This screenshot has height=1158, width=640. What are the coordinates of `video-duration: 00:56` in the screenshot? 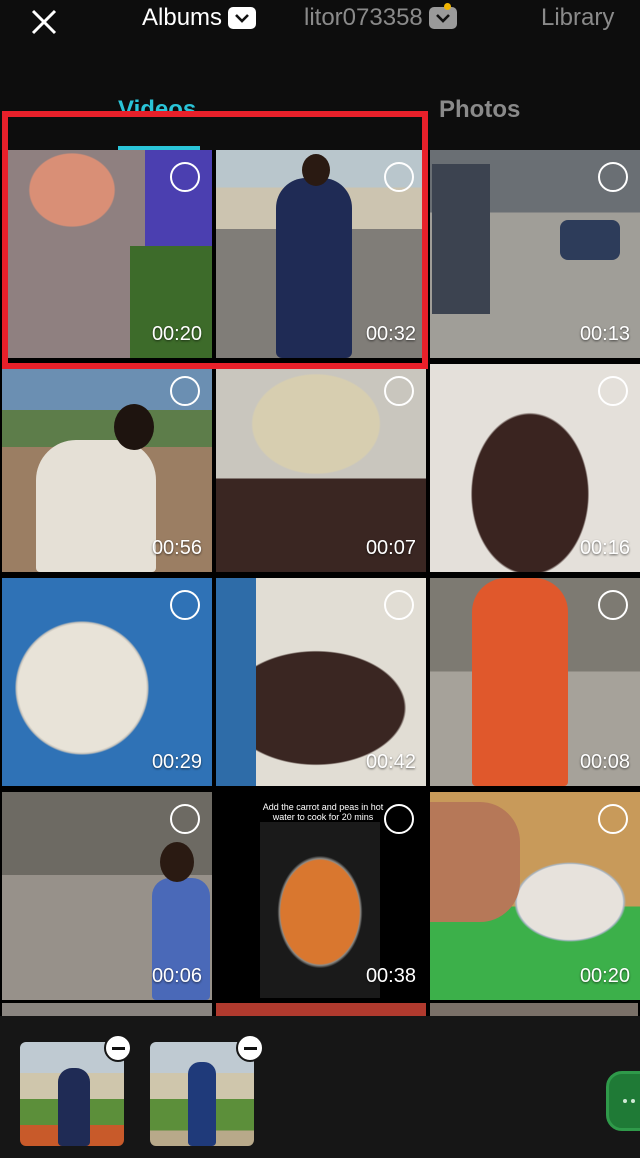 It's located at (176, 548).